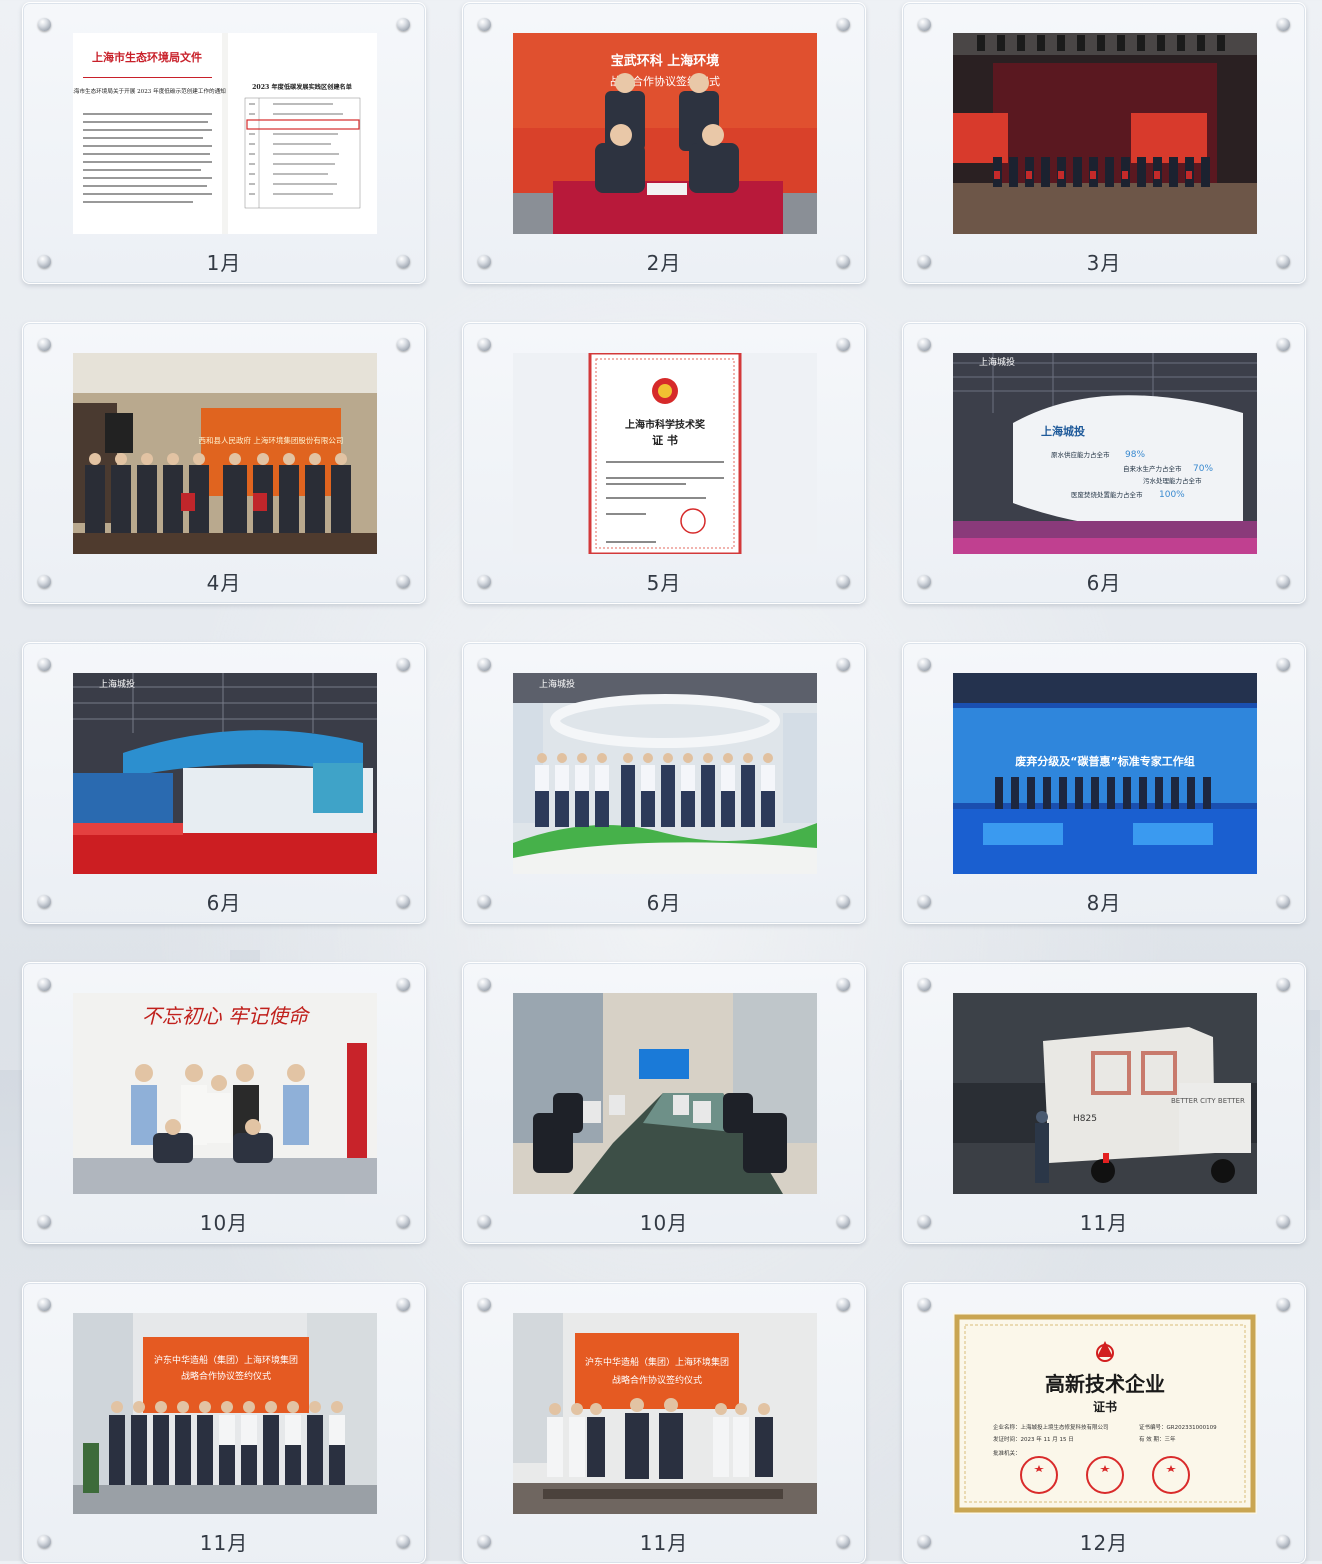 This screenshot has height=1564, width=1322. I want to click on doc-header-text: 上海市生态环境局文件, so click(147, 57).